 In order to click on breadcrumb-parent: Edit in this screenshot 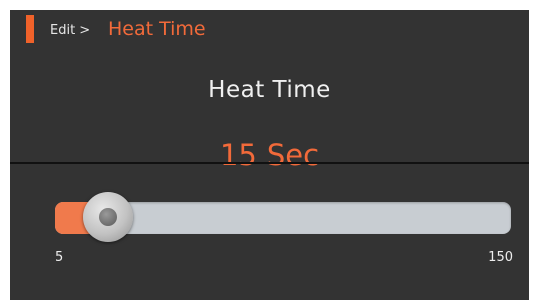, I will do `click(62, 30)`.